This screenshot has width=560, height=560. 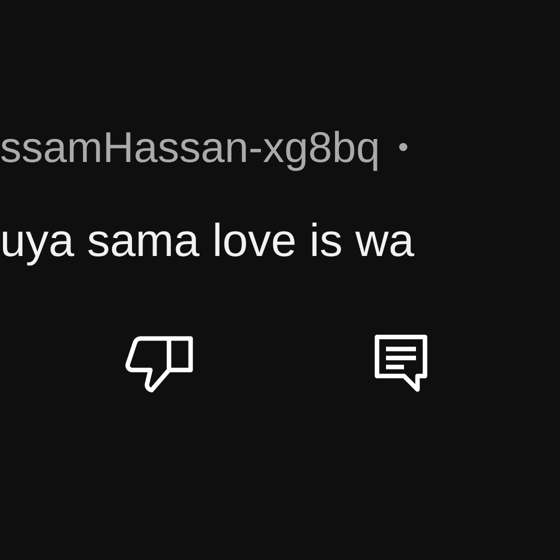 I want to click on dislike-button, so click(x=160, y=364).